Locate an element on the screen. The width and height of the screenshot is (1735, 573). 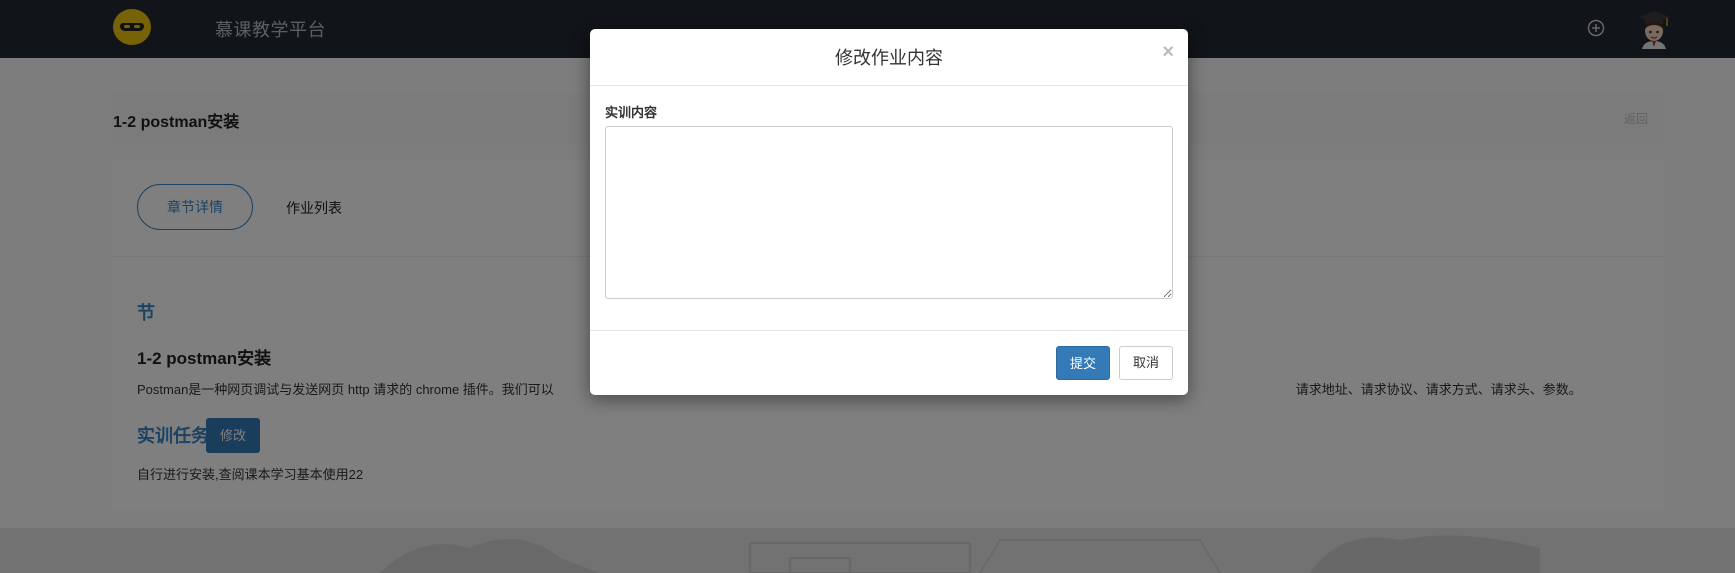
modal-title: 修改作业内容 is located at coordinates (889, 58).